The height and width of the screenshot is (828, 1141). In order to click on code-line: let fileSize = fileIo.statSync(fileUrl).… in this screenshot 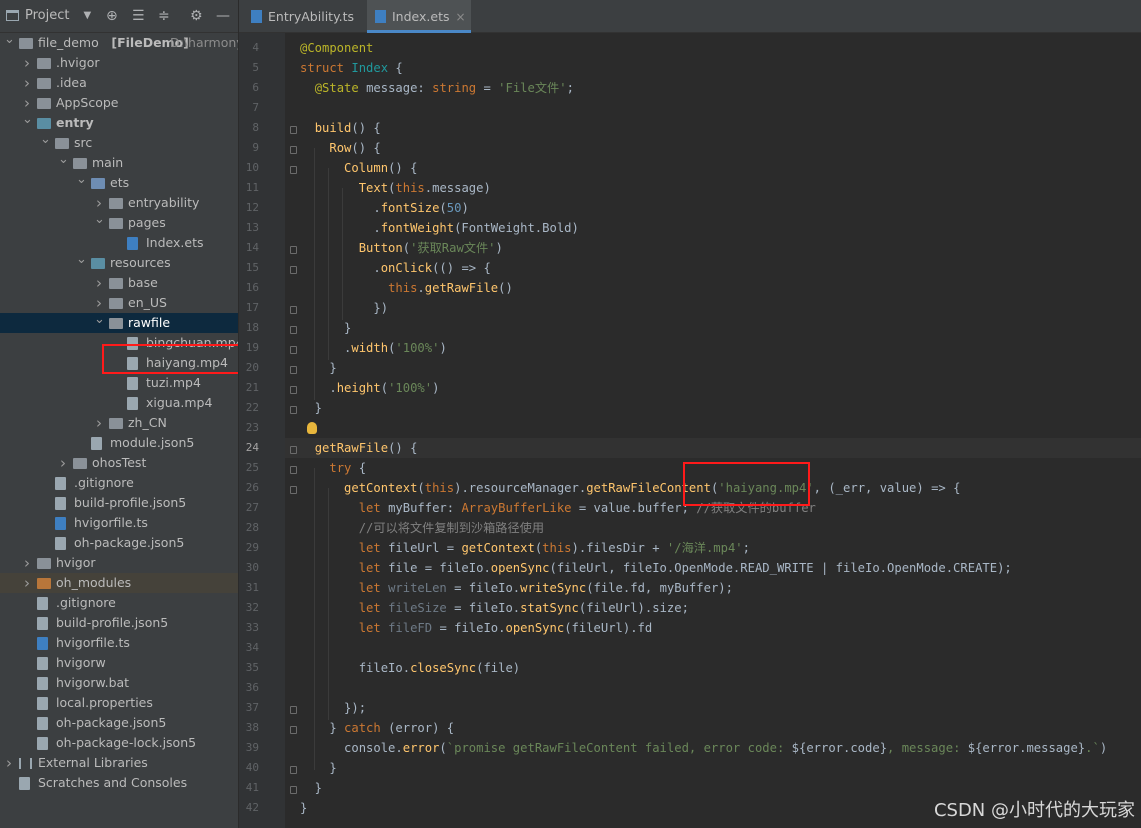, I will do `click(494, 608)`.